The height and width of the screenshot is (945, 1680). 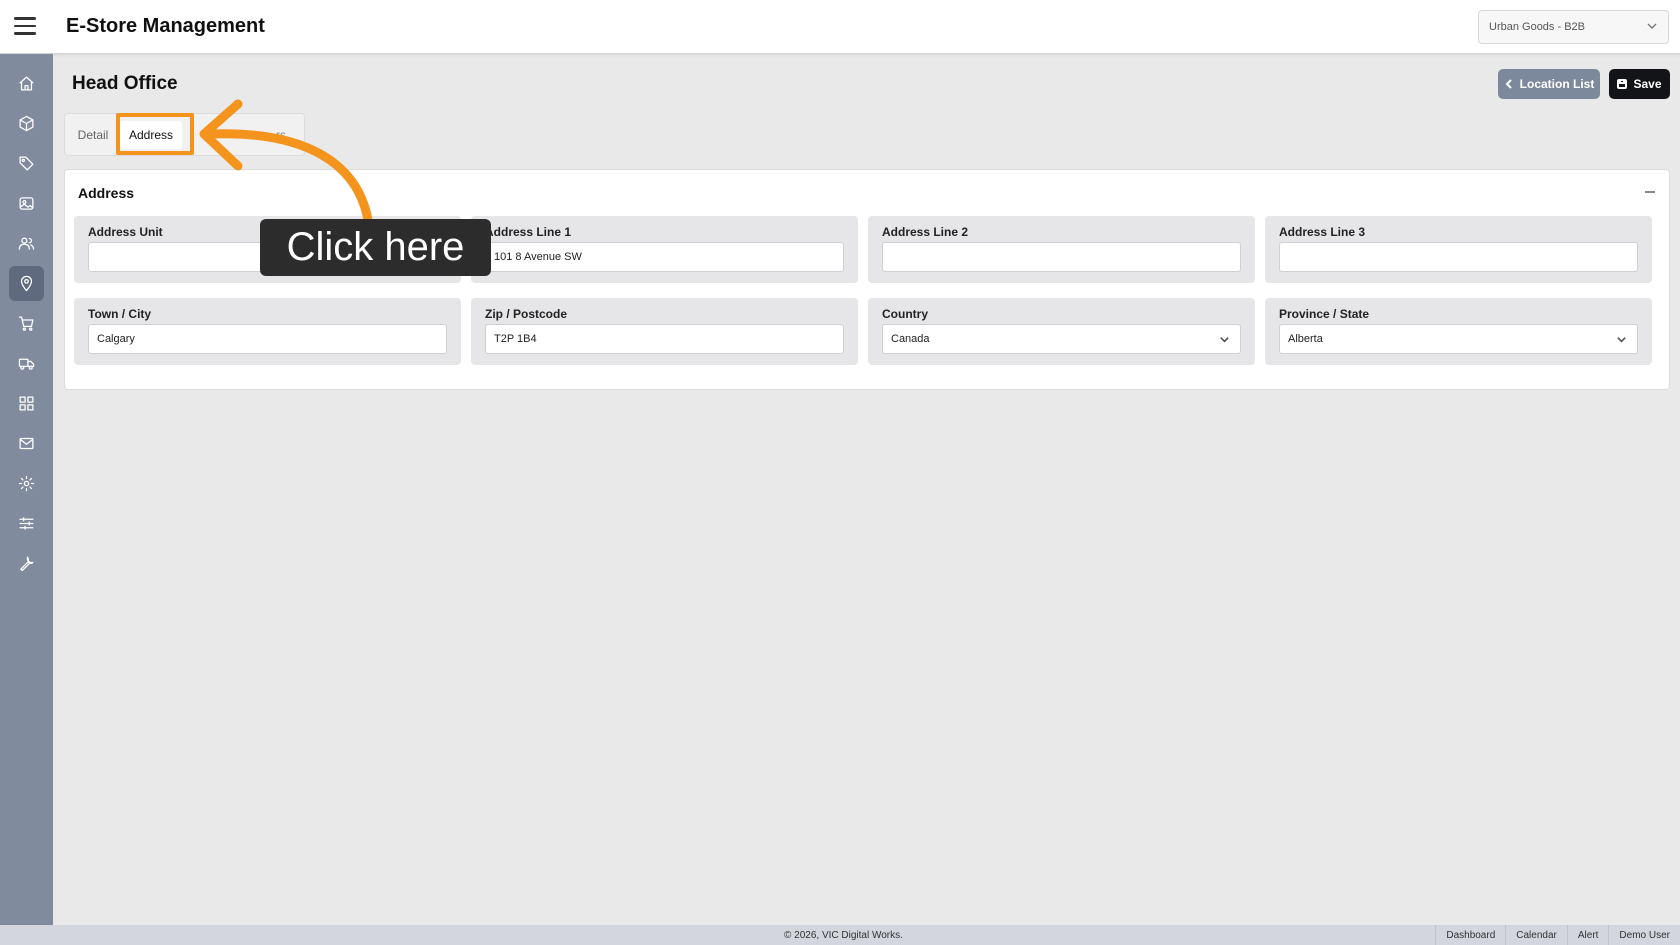 What do you see at coordinates (905, 314) in the screenshot?
I see `country-label: Country` at bounding box center [905, 314].